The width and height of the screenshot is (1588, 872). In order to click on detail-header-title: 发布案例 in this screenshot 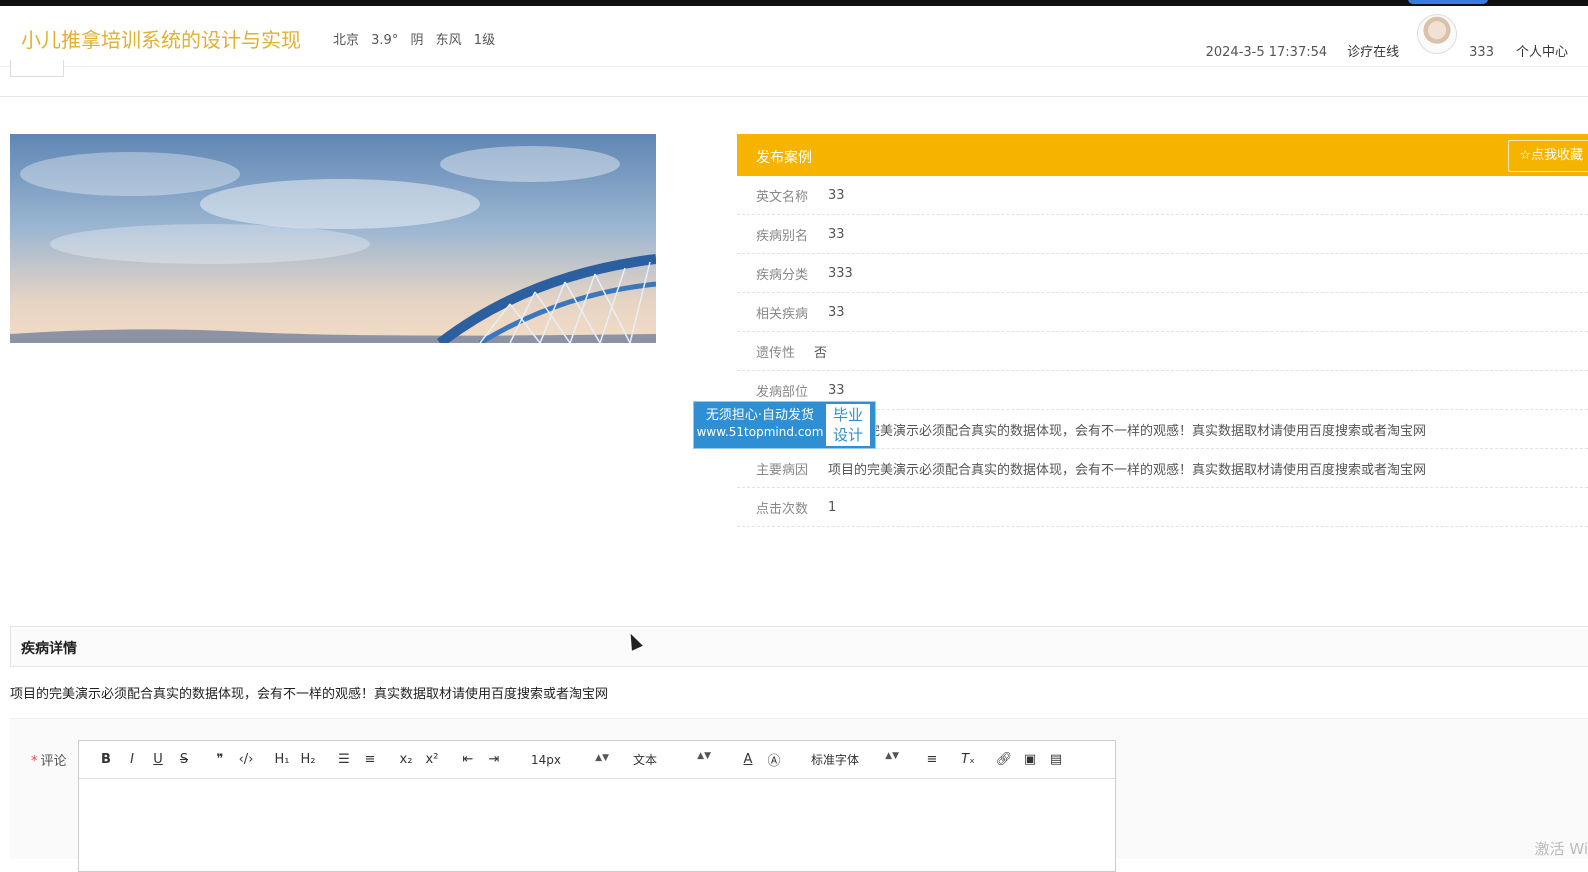, I will do `click(784, 158)`.